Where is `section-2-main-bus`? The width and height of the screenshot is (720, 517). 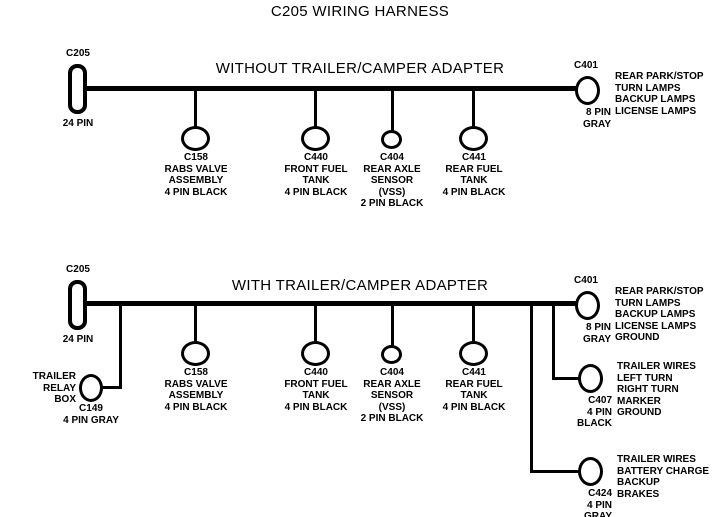
section-2-main-bus is located at coordinates (336, 303).